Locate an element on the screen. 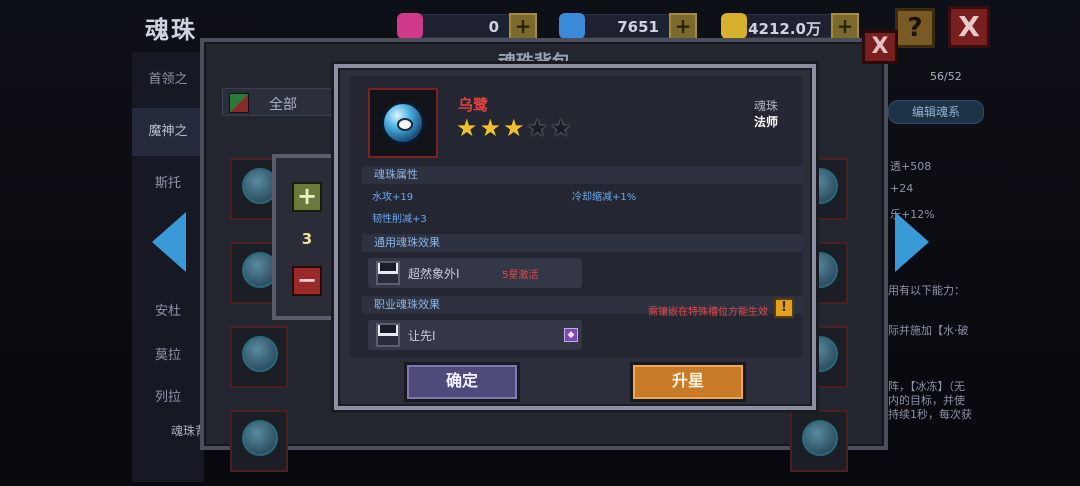 This screenshot has height=486, width=1080. resource-blue-gem: 7651 + is located at coordinates (628, 27).